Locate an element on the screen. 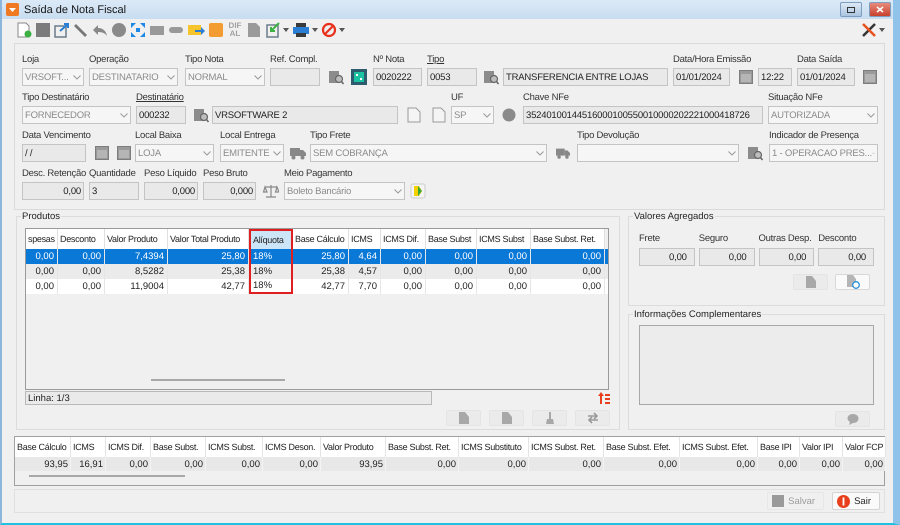 Image resolution: width=900 pixels, height=525 pixels. calculator-icon is located at coordinates (359, 77).